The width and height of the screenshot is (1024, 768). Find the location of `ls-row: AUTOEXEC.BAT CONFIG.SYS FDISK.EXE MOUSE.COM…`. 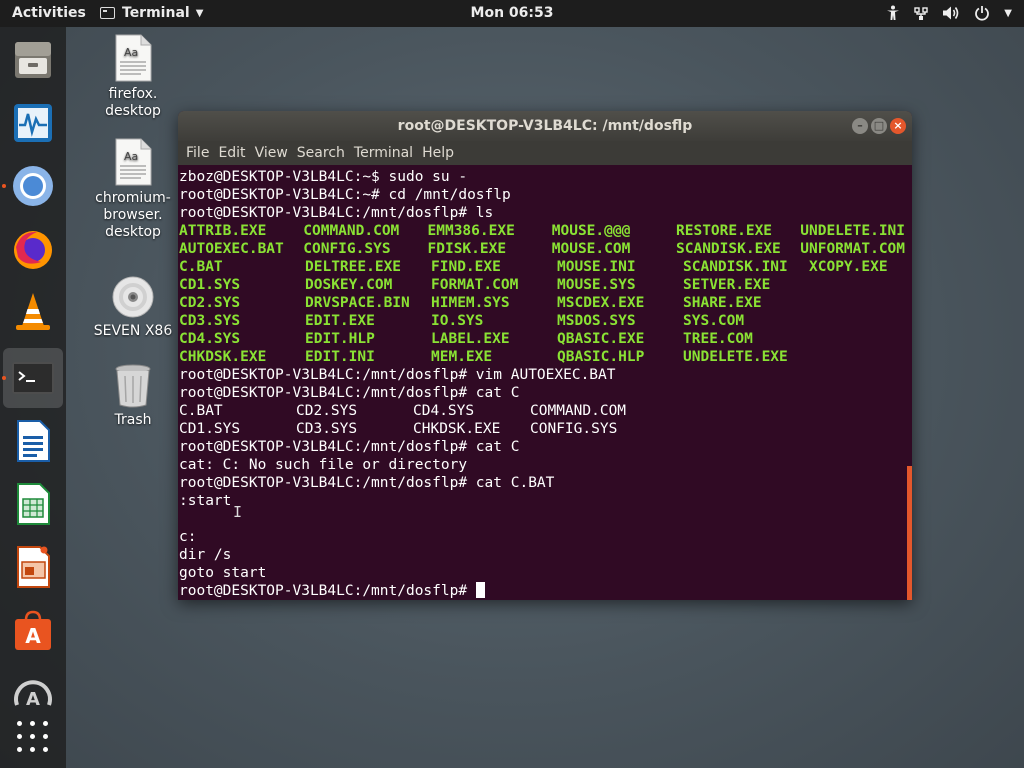

ls-row: AUTOEXEC.BAT CONFIG.SYS FDISK.EXE MOUSE.COM… is located at coordinates (542, 249).